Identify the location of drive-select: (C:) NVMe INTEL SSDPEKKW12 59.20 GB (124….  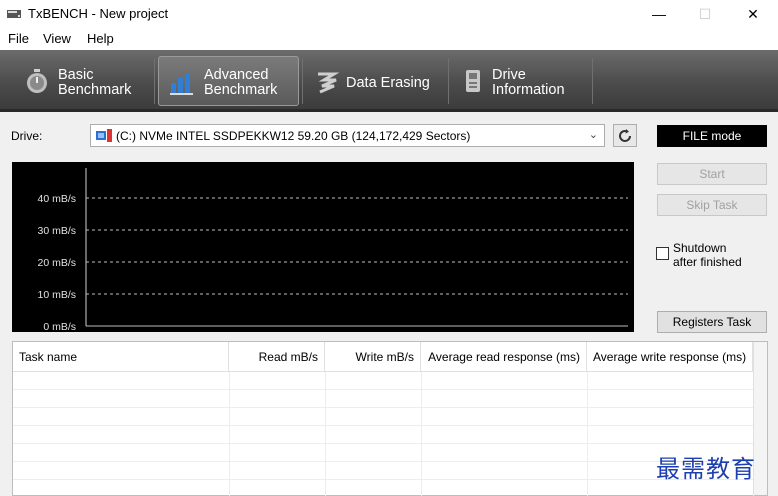
(347, 135).